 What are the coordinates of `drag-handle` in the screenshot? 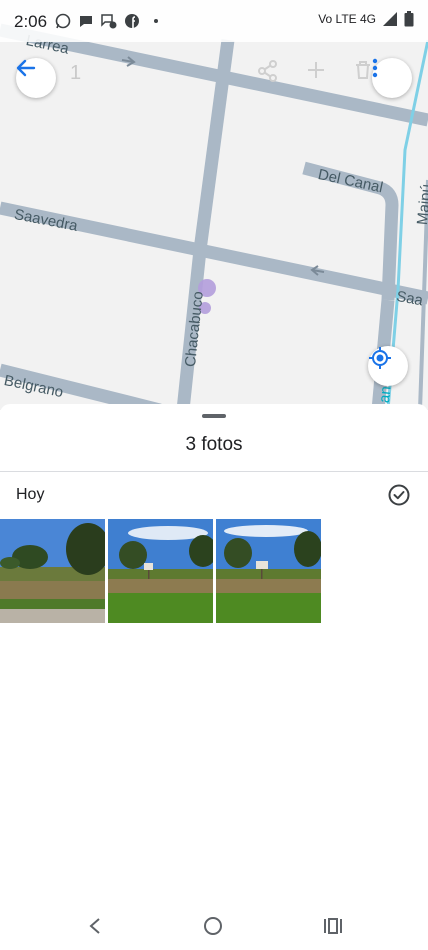 It's located at (214, 416).